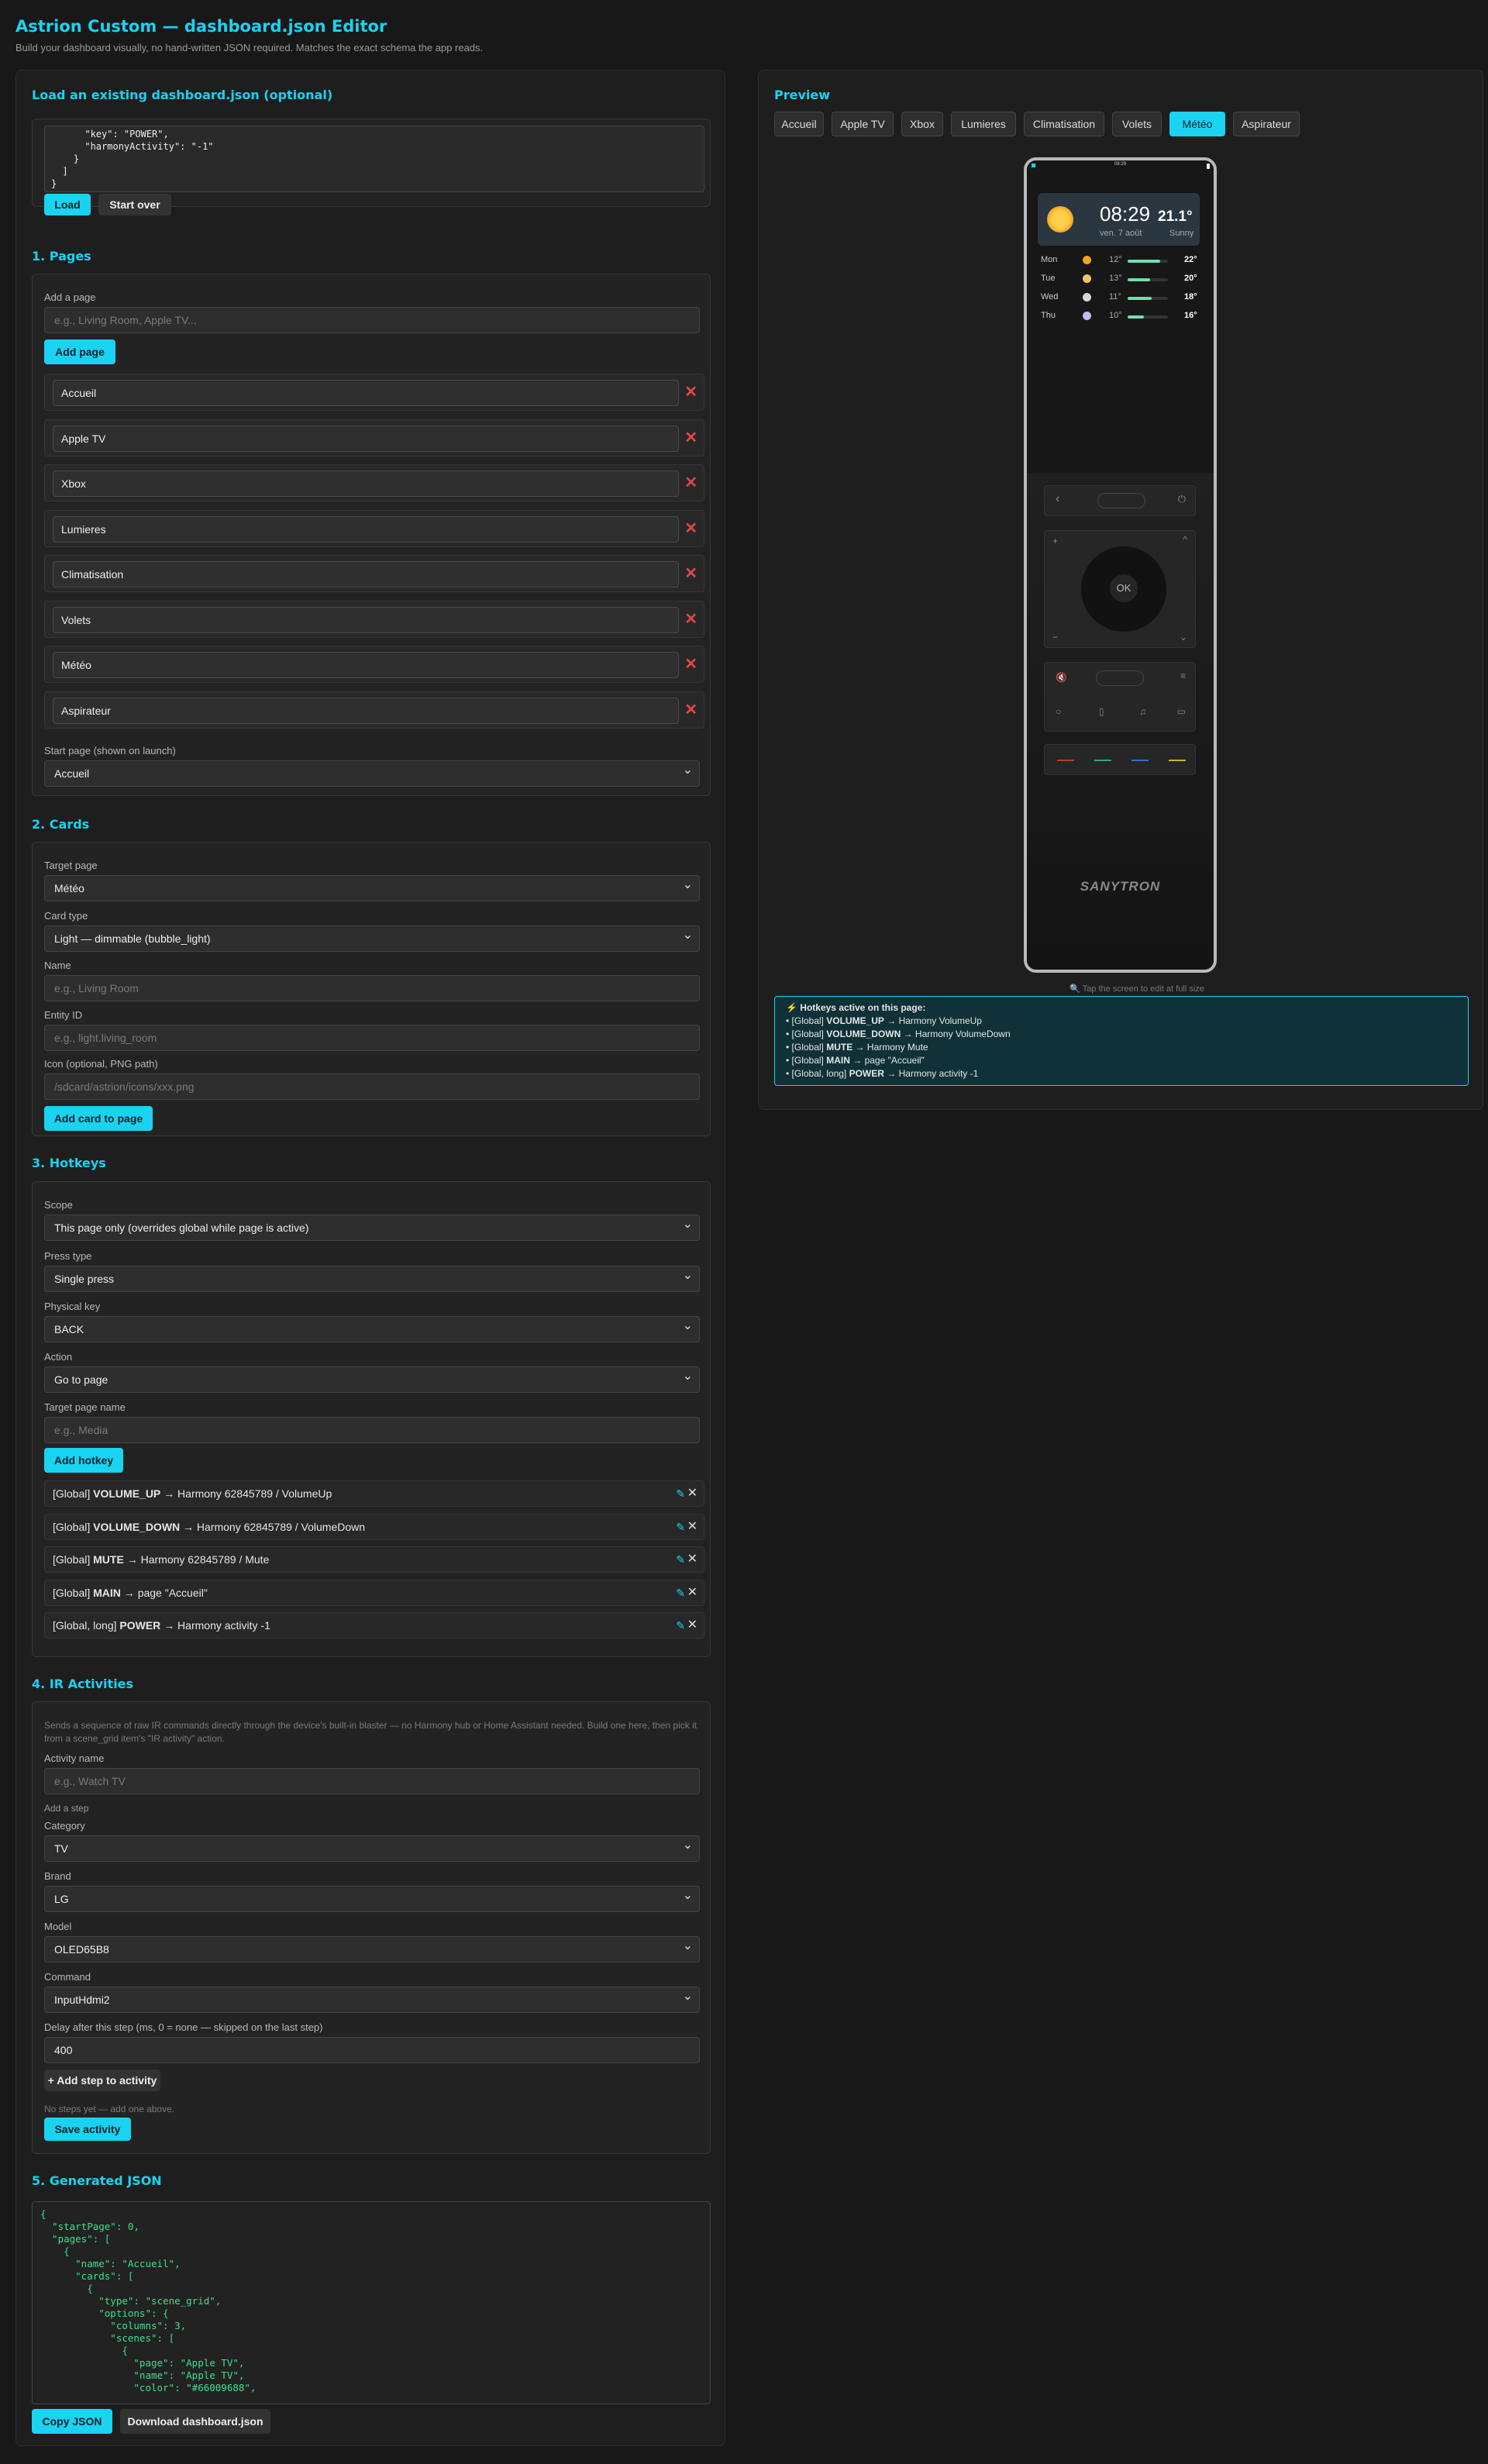 This screenshot has height=2464, width=1488. What do you see at coordinates (366, 529) in the screenshot?
I see `page-name-input: Lumieres` at bounding box center [366, 529].